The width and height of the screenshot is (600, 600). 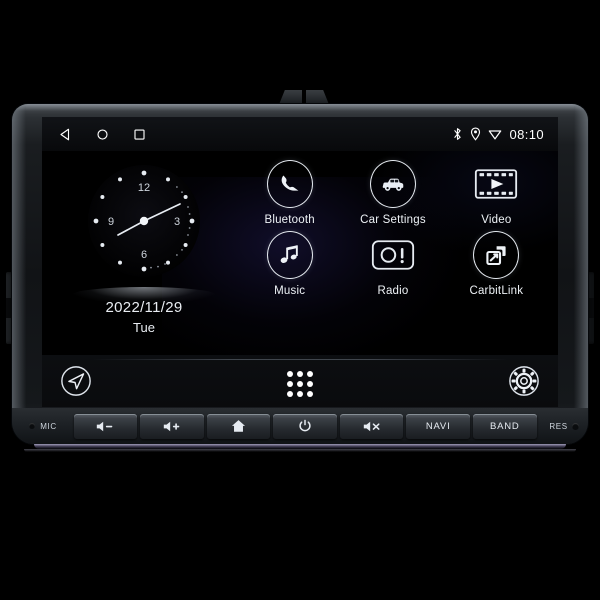 I want to click on app-video: Video, so click(x=496, y=193).